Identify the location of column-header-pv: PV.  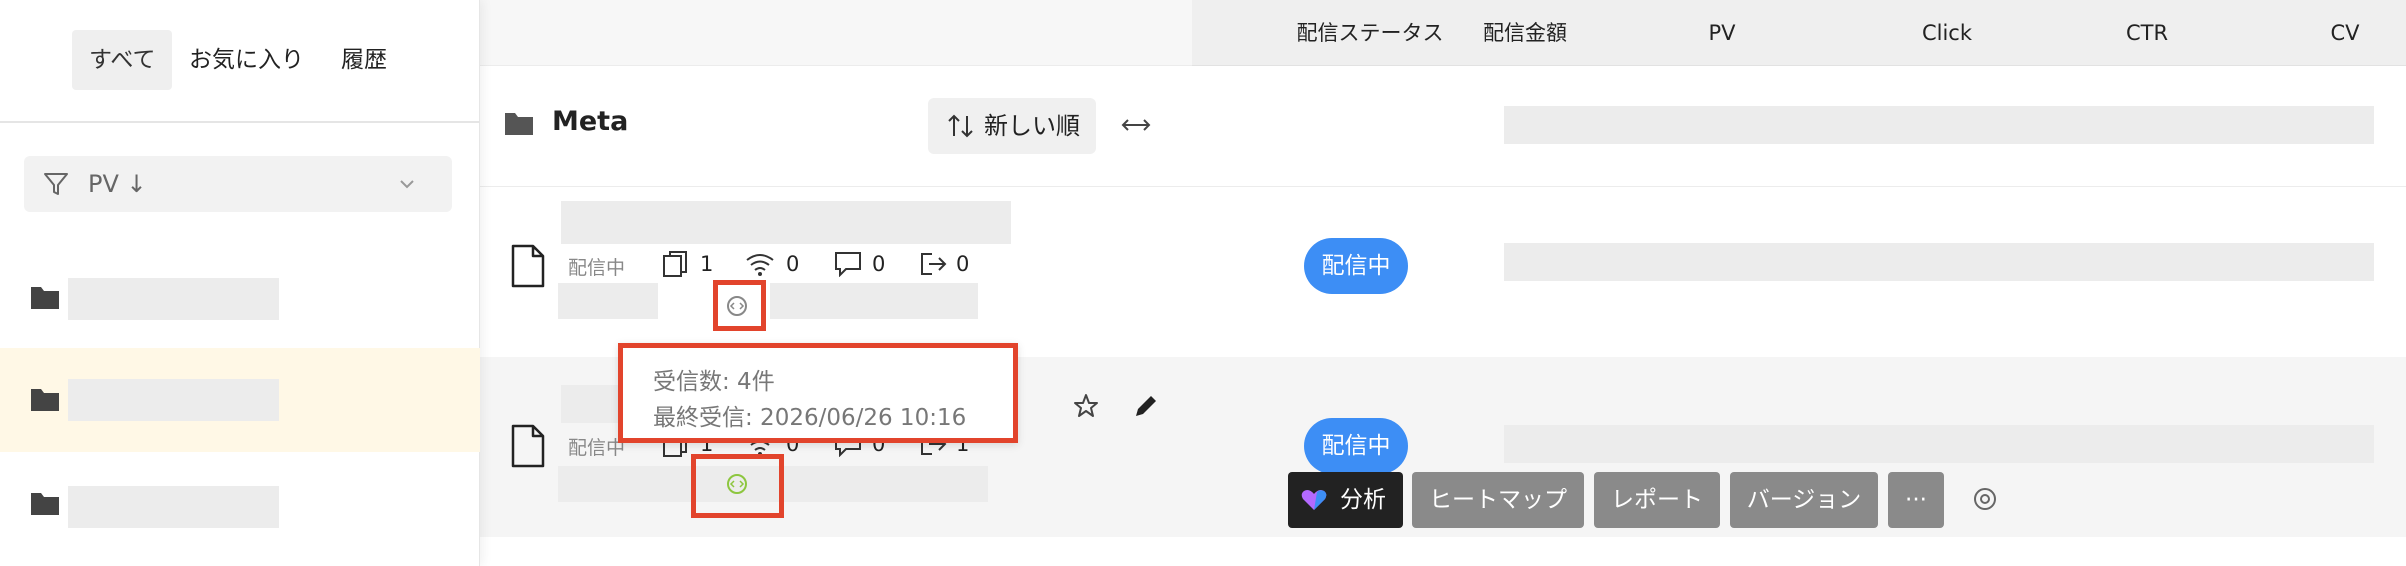
(1722, 33).